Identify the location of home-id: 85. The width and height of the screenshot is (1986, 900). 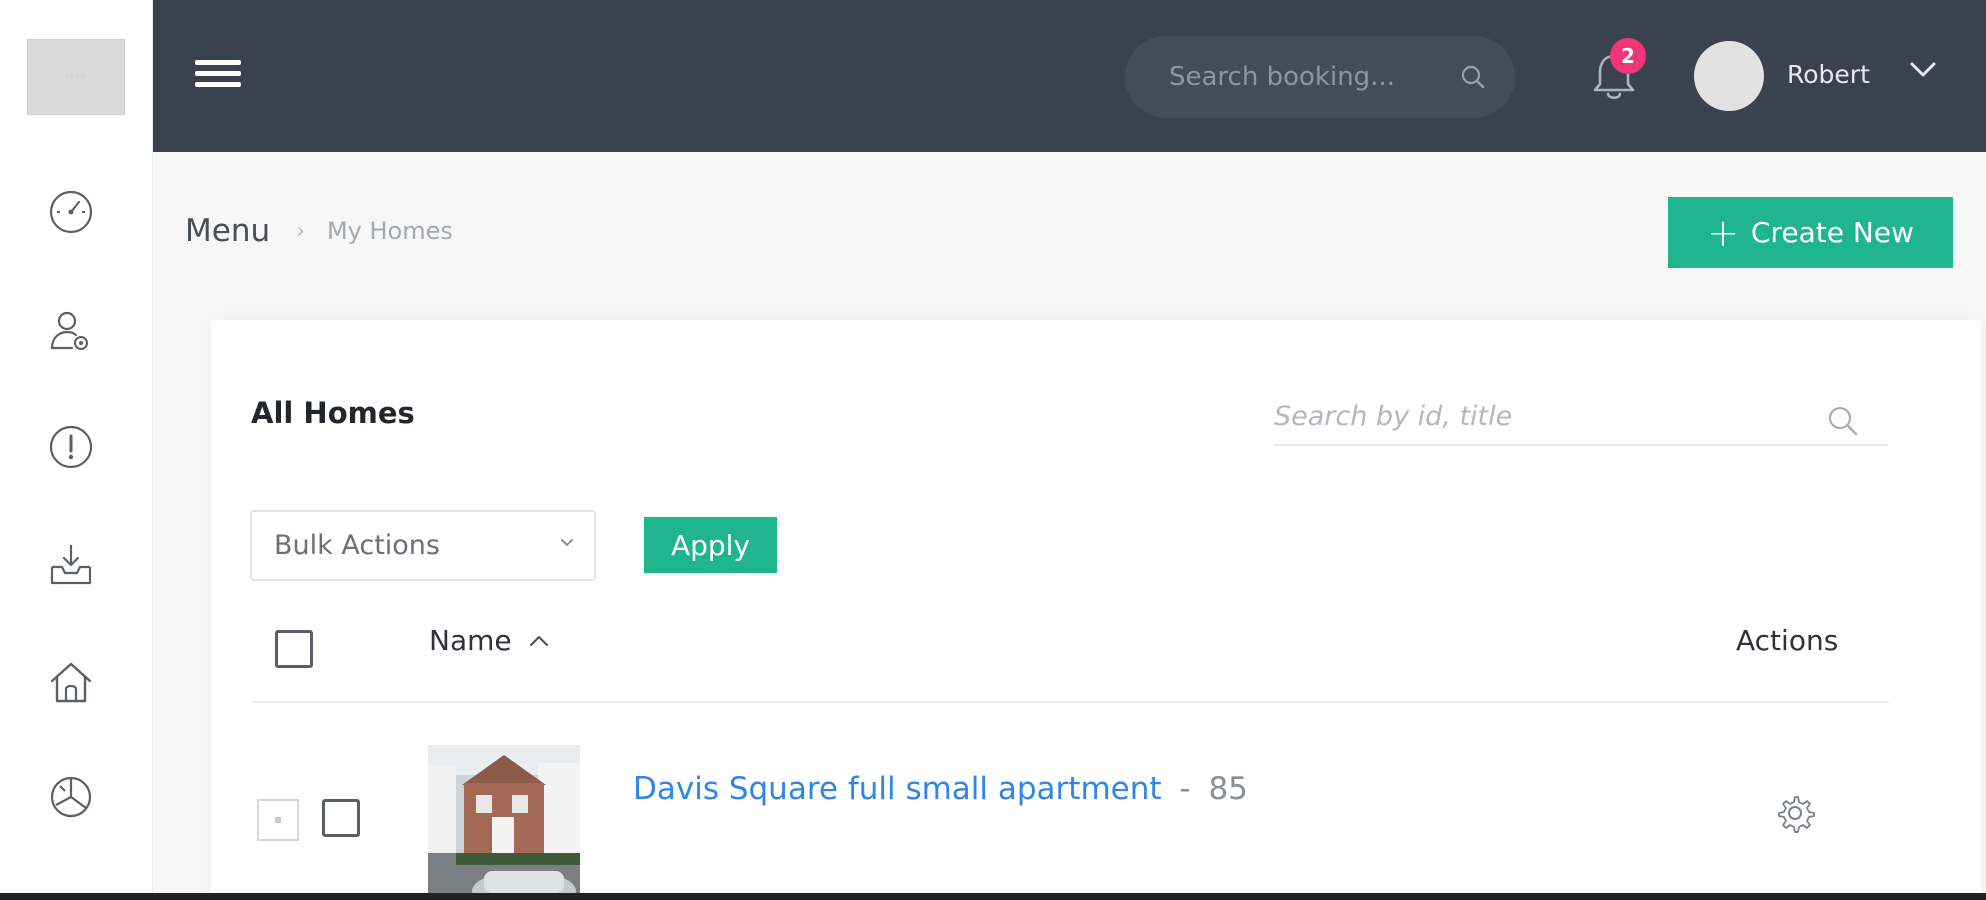
(1228, 789).